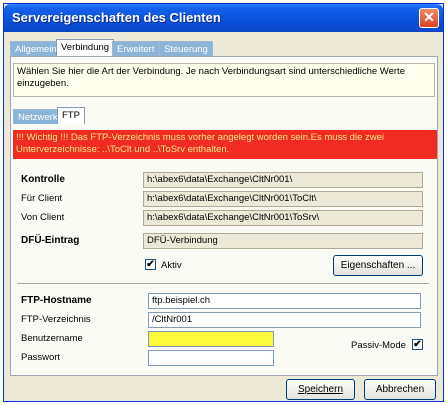  What do you see at coordinates (42, 198) in the screenshot?
I see `fuer-client-label: Für Client` at bounding box center [42, 198].